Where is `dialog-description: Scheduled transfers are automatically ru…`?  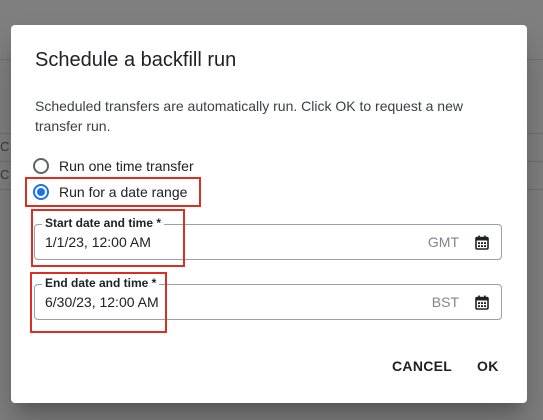 dialog-description: Scheduled transfers are automatically ru… is located at coordinates (249, 116).